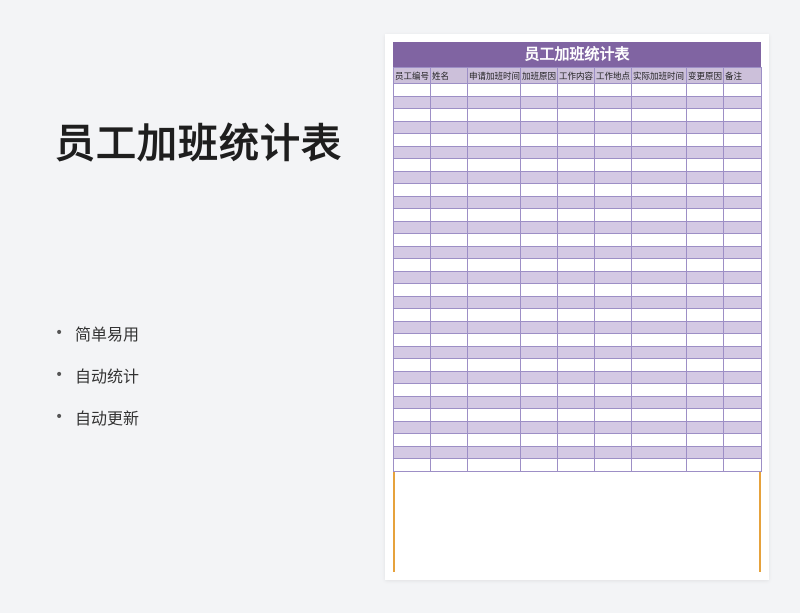  I want to click on feature-item: • 简单易用, so click(97, 333).